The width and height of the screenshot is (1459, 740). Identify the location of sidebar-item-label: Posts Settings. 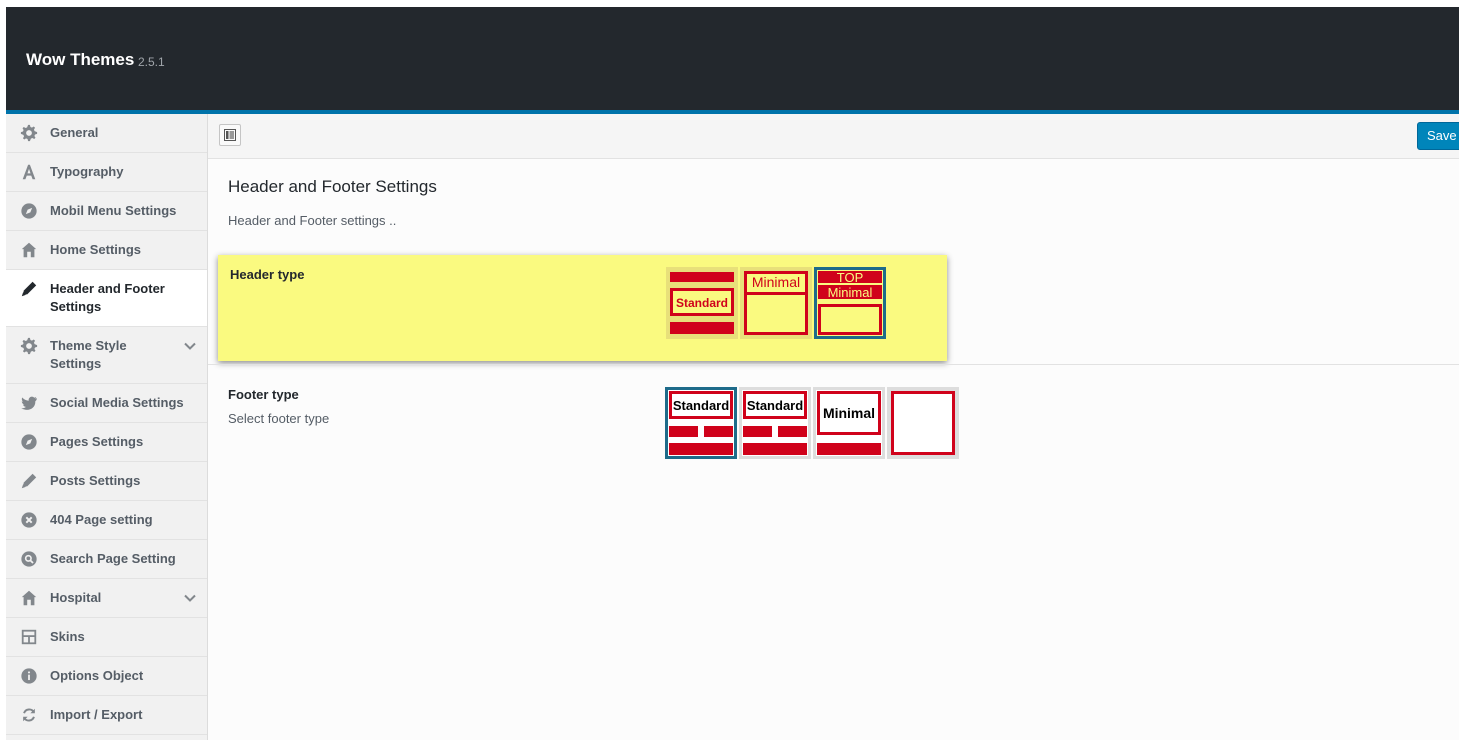
(95, 480).